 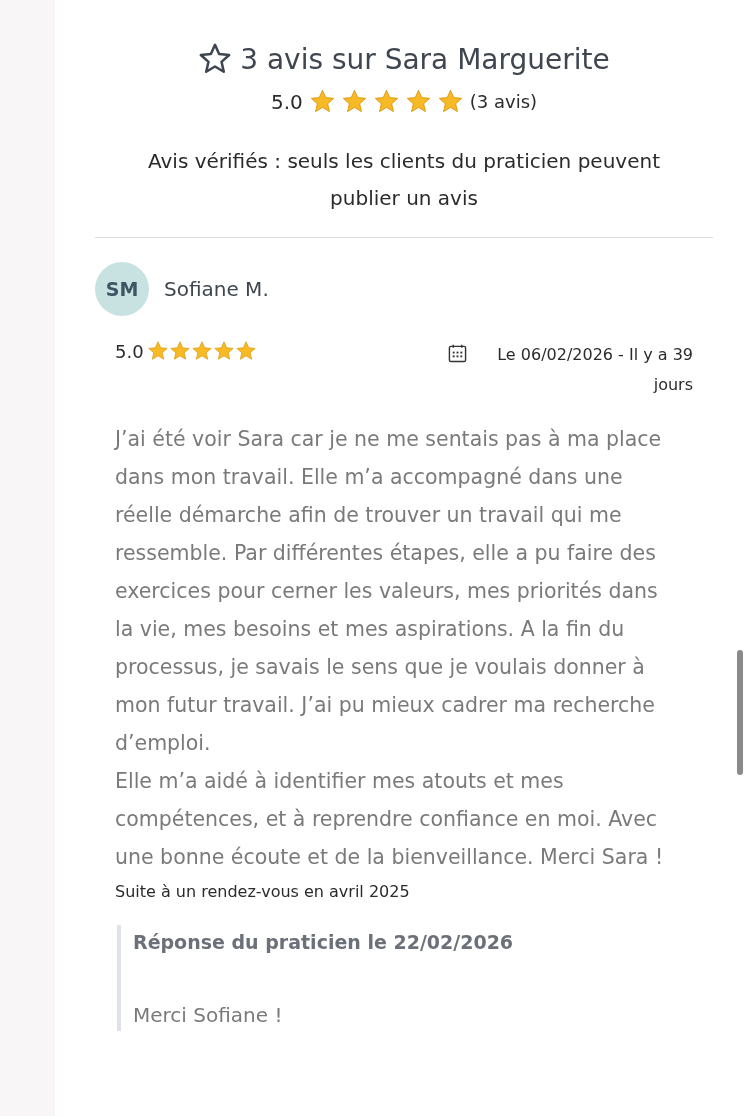 What do you see at coordinates (208, 1016) in the screenshot?
I see `reply-text: Merci Sofiane !` at bounding box center [208, 1016].